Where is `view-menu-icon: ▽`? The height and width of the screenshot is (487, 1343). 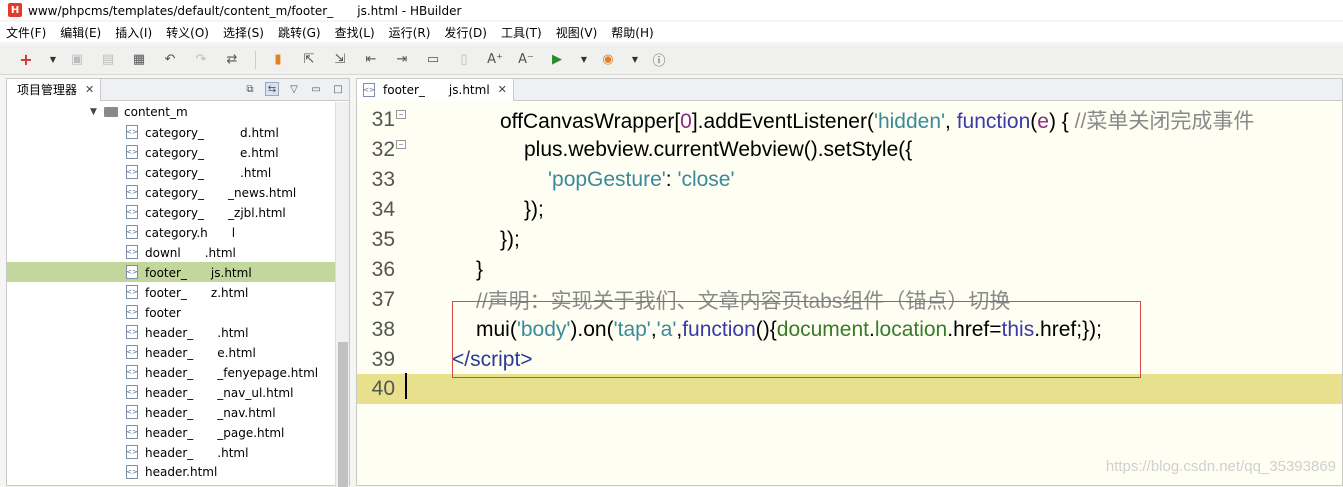 view-menu-icon: ▽ is located at coordinates (294, 89).